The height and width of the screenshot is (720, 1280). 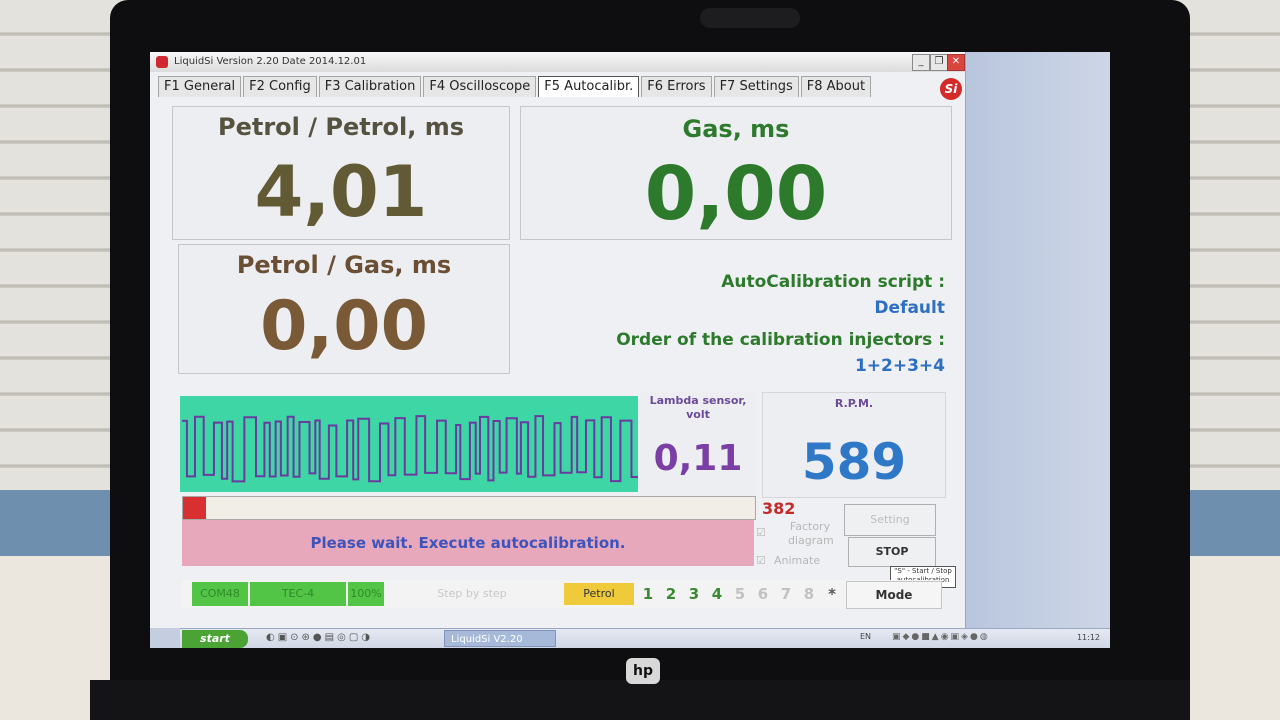 I want to click on tab-autocalibration: F5 Autocalibr., so click(x=589, y=86).